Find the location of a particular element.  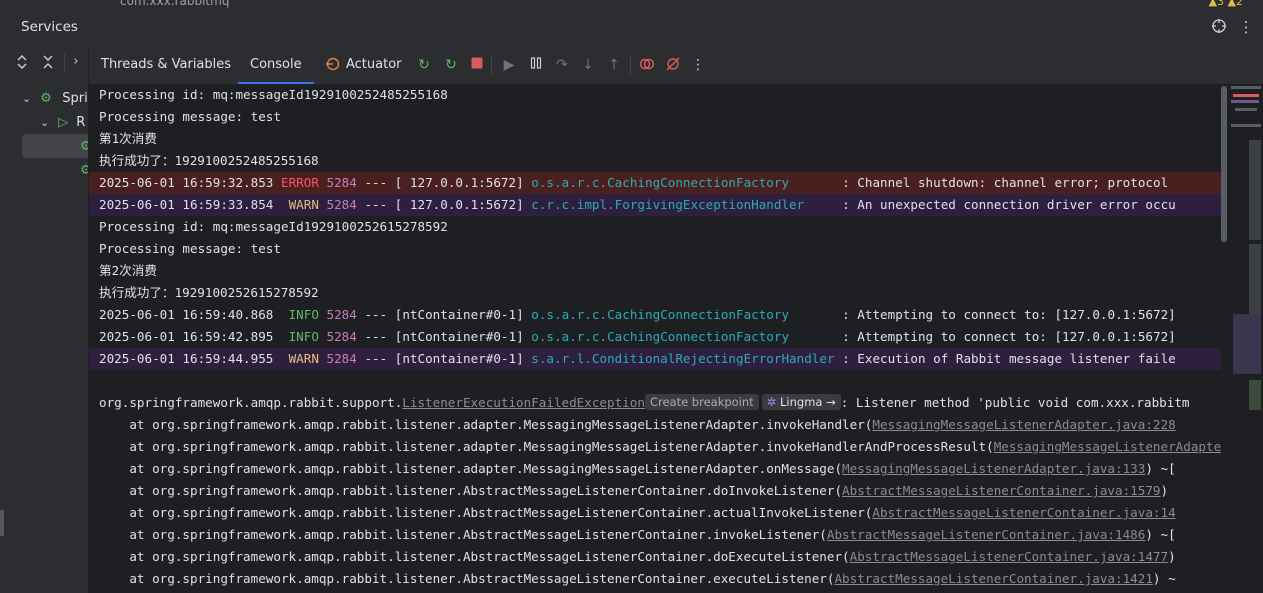

log-level: ERROR is located at coordinates (299, 182).